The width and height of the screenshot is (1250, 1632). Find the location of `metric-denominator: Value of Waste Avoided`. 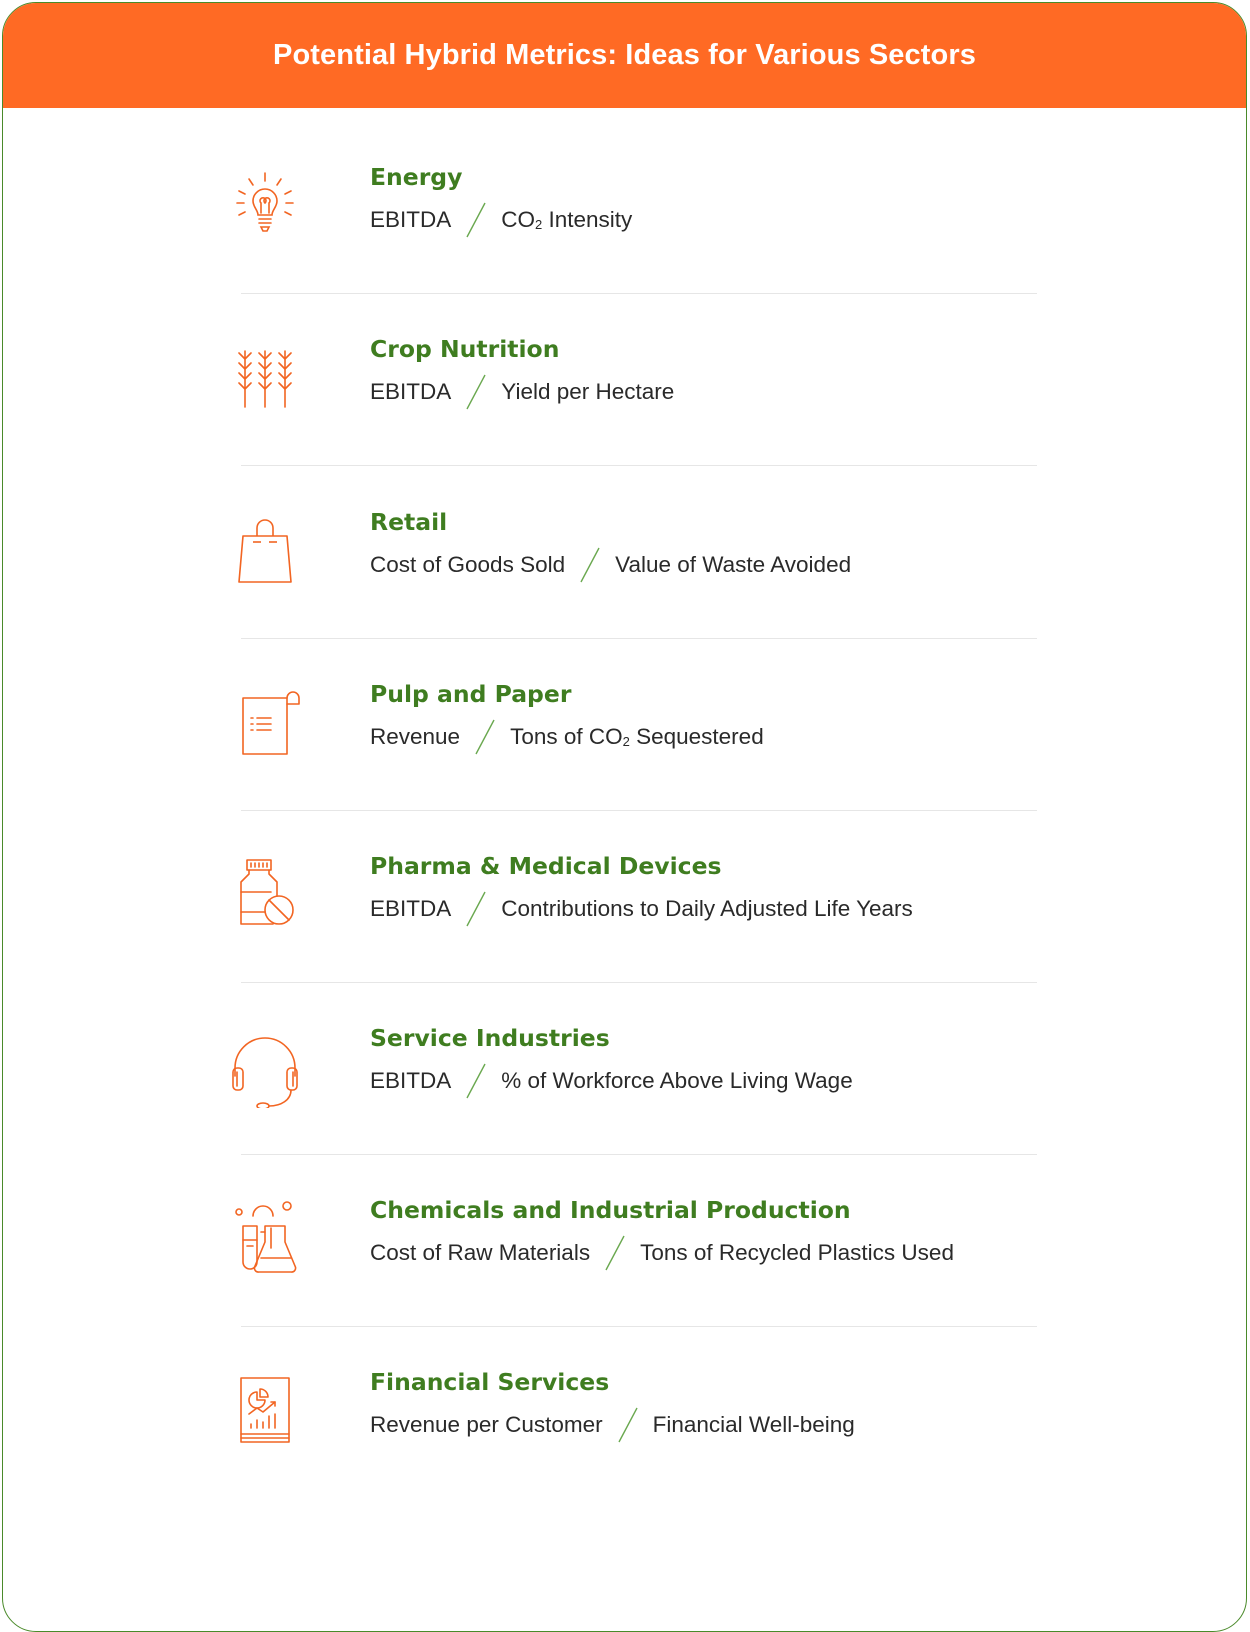

metric-denominator: Value of Waste Avoided is located at coordinates (733, 564).